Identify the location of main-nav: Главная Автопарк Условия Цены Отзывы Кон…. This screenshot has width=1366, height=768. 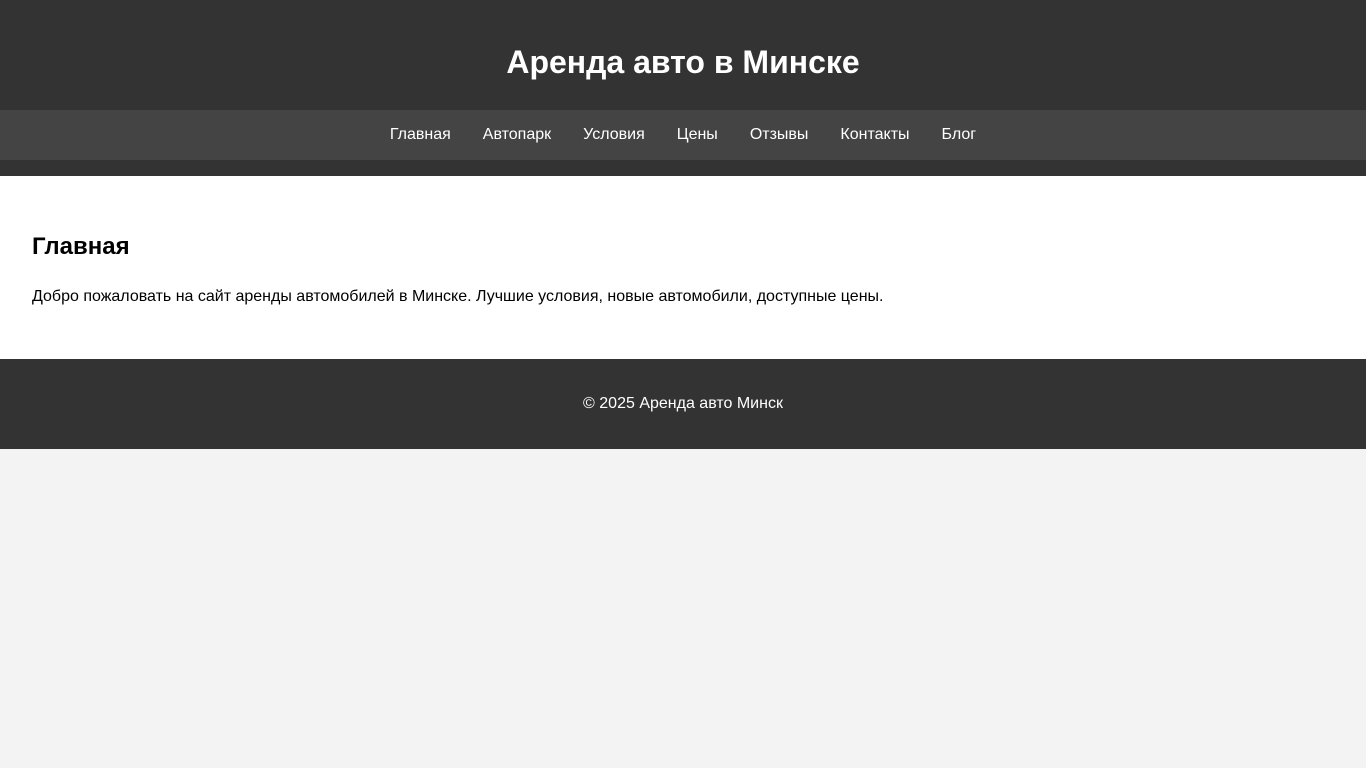
(683, 135).